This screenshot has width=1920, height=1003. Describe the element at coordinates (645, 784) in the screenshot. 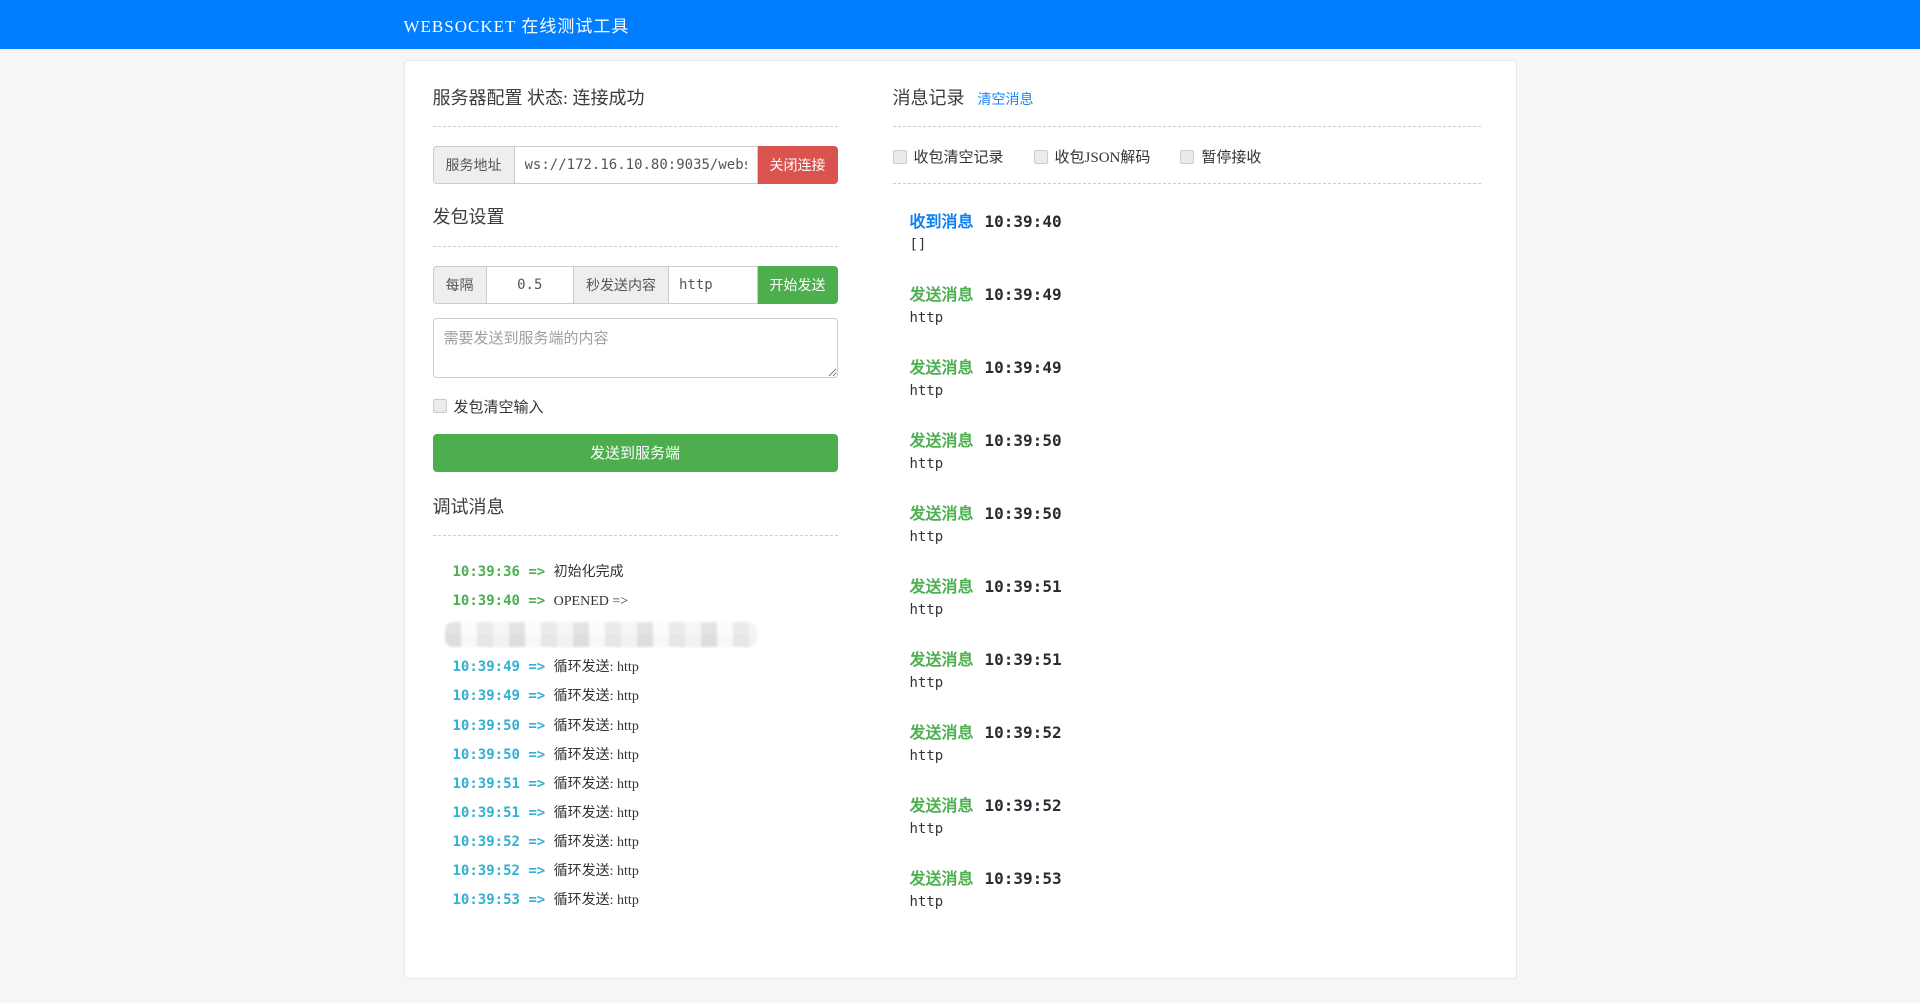

I see `debug-message: 10:39:51 => 循环发送: http` at that location.